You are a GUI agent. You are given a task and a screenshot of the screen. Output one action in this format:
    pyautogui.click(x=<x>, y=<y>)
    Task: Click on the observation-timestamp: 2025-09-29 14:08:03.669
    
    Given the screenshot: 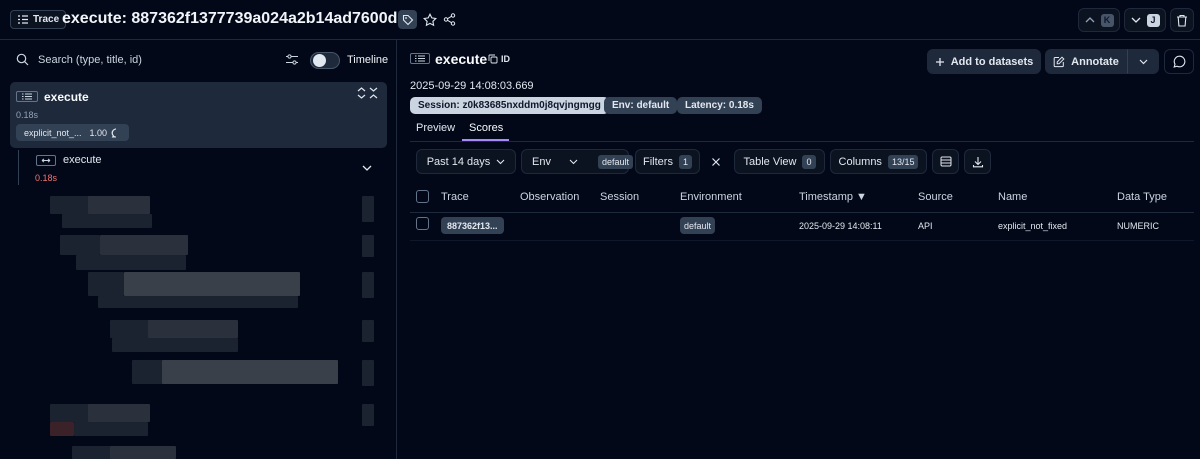 What is the action you would take?
    pyautogui.click(x=472, y=86)
    